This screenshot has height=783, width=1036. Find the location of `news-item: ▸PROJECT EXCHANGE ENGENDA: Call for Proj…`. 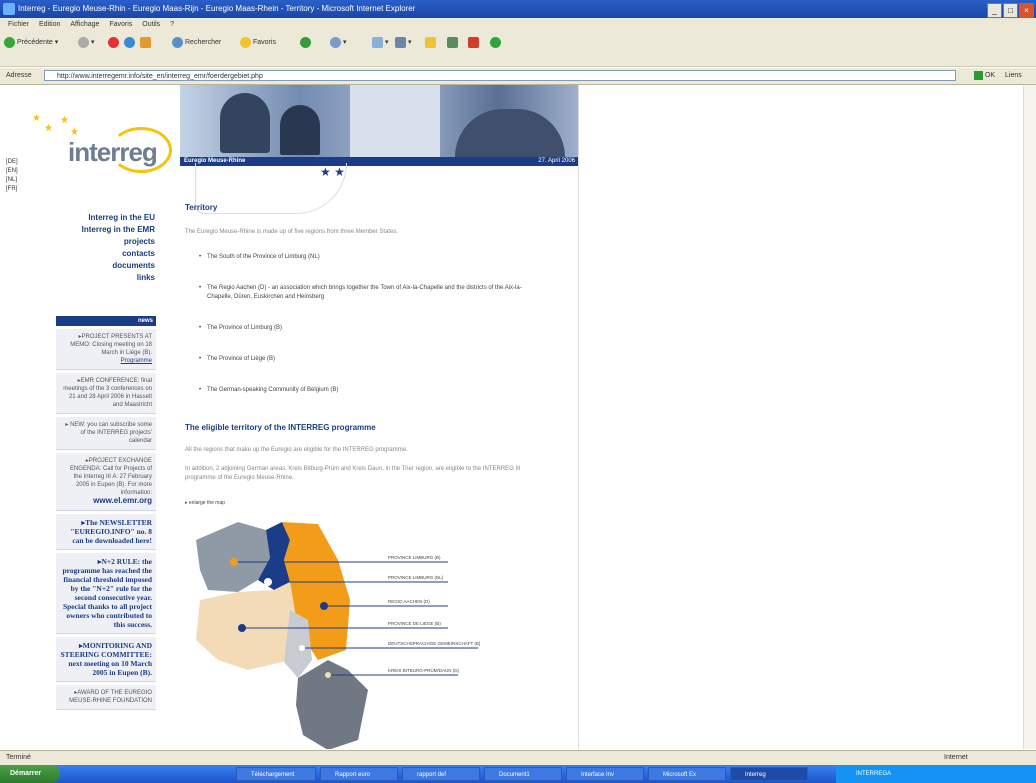

news-item: ▸PROJECT EXCHANGE ENGENDA: Call for Proj… is located at coordinates (106, 482).